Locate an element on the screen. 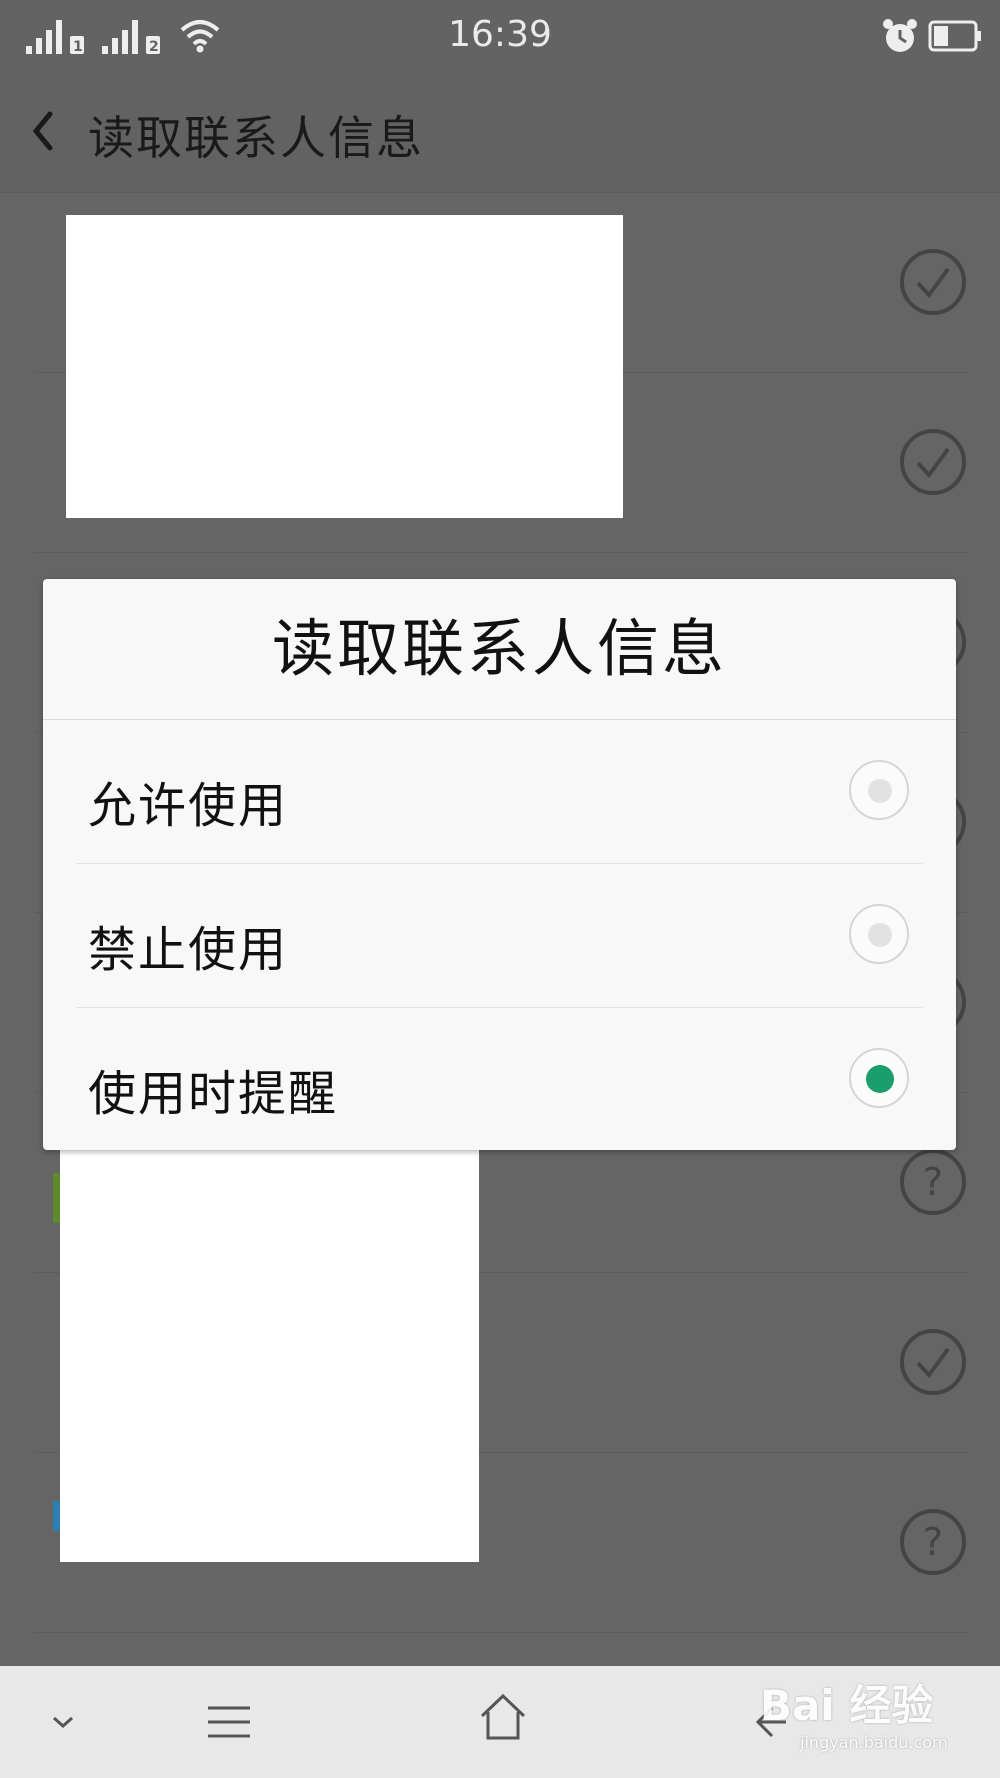  option-deny: 禁止使用 is located at coordinates (499, 936).